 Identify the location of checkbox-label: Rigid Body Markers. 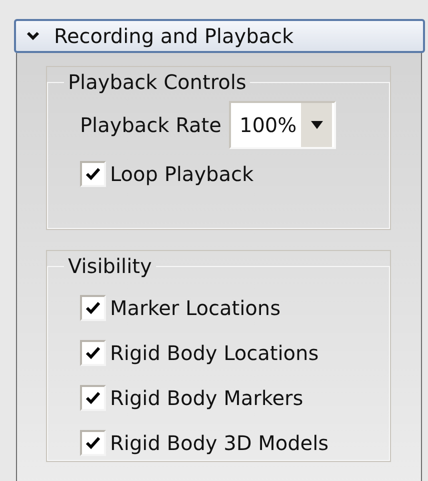
(207, 398).